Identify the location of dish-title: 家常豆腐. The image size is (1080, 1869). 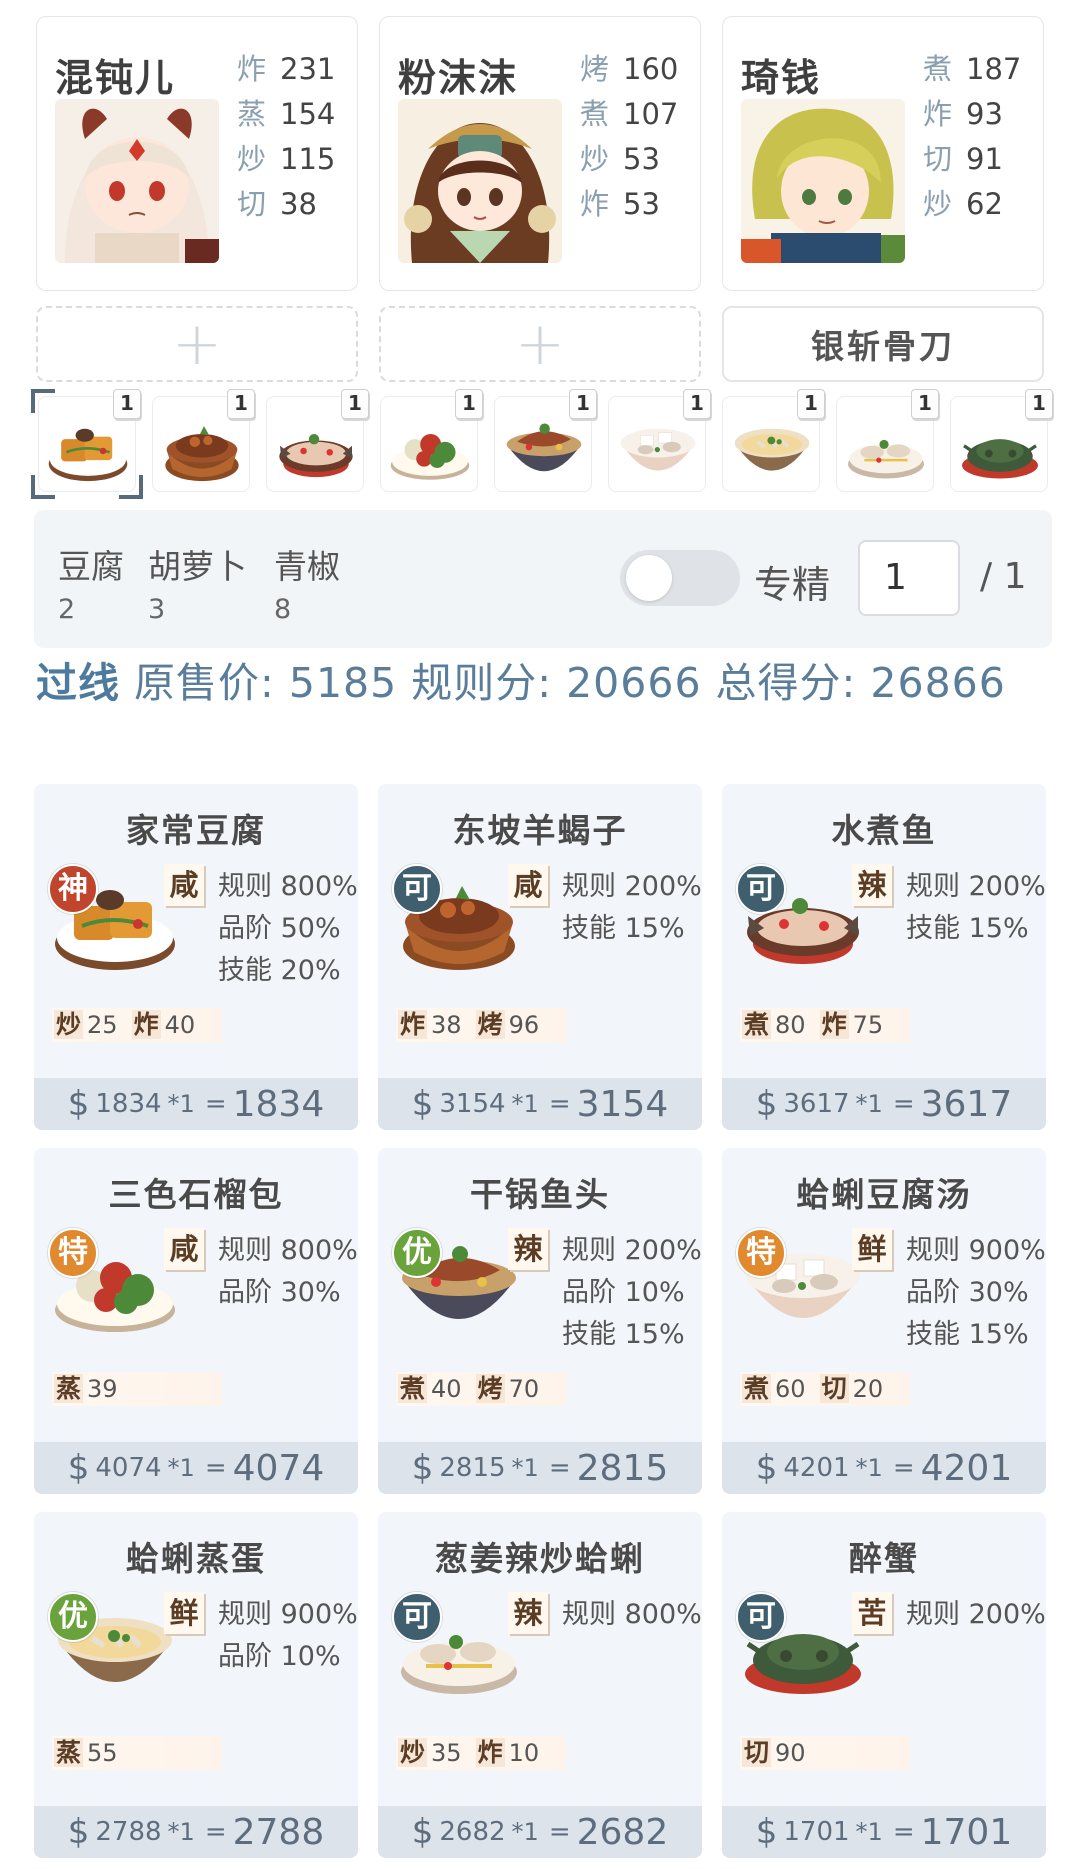
(196, 830).